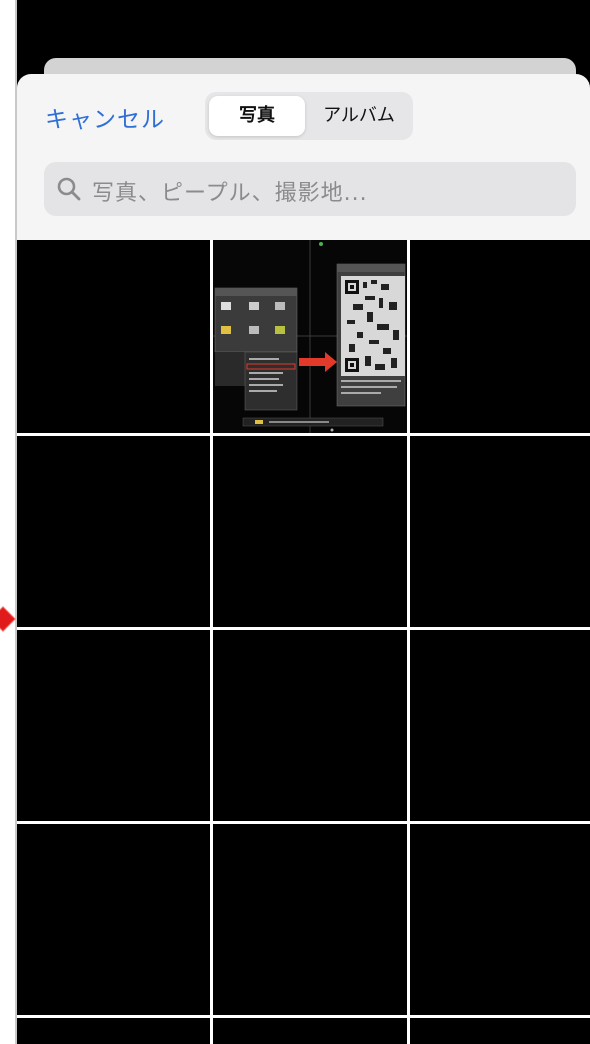 This screenshot has width=590, height=1044. What do you see at coordinates (257, 116) in the screenshot?
I see `tab-photos: 写真` at bounding box center [257, 116].